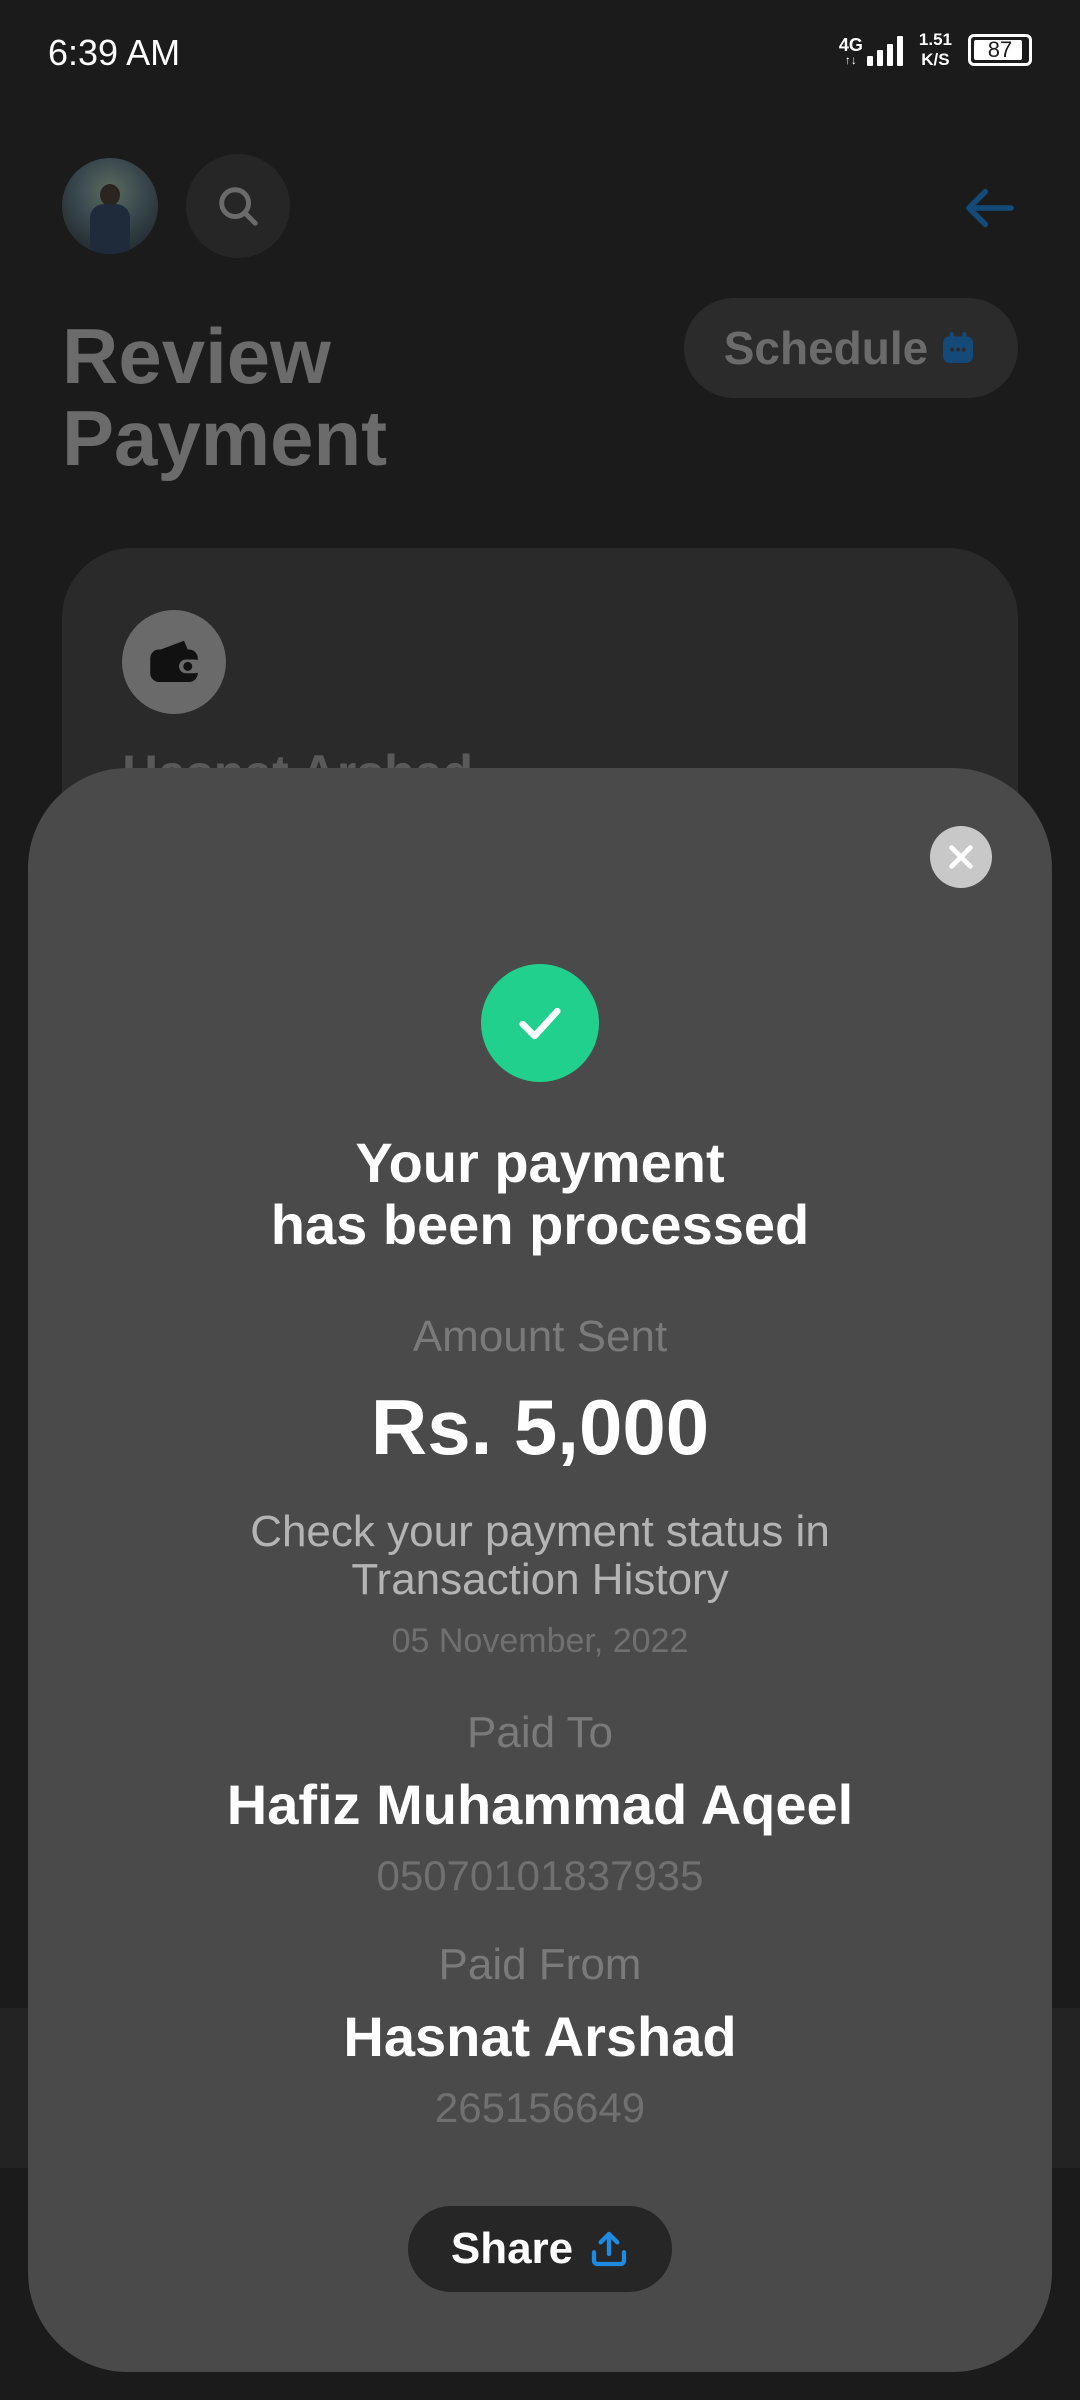  What do you see at coordinates (540, 2036) in the screenshot?
I see `paid-from-name: Hasnat Arshad` at bounding box center [540, 2036].